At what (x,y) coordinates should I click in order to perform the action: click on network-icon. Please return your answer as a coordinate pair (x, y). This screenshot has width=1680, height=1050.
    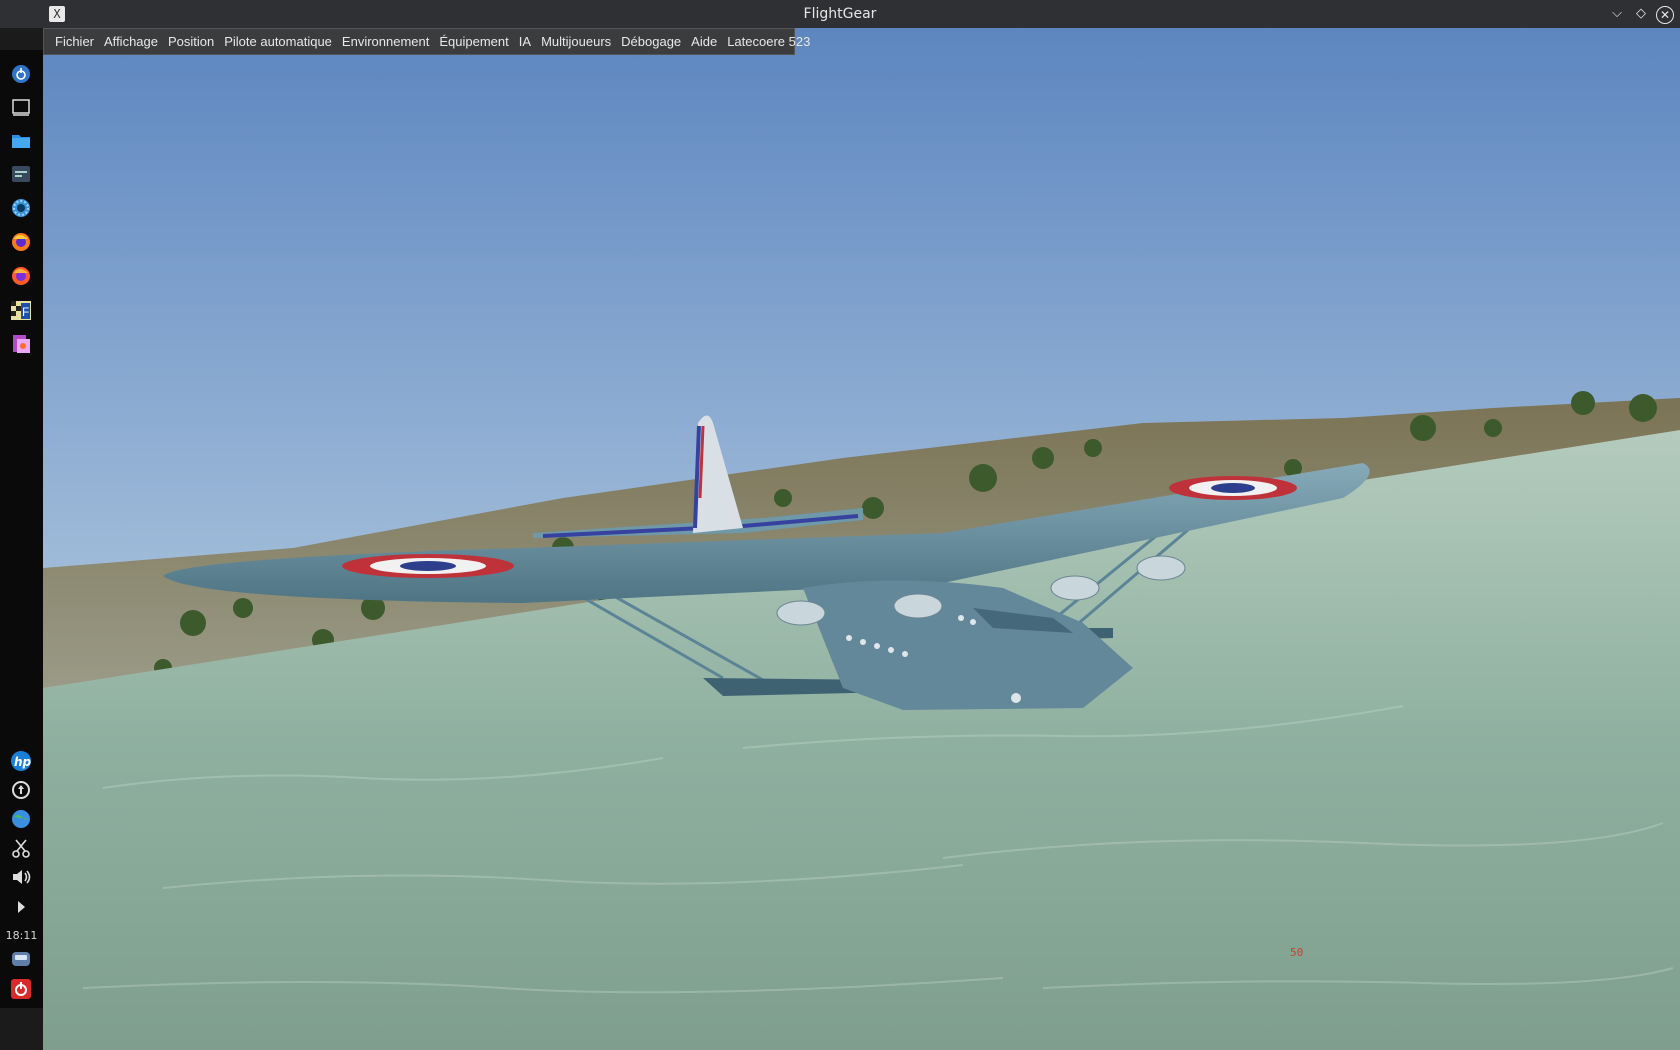
    Looking at the image, I should click on (21, 819).